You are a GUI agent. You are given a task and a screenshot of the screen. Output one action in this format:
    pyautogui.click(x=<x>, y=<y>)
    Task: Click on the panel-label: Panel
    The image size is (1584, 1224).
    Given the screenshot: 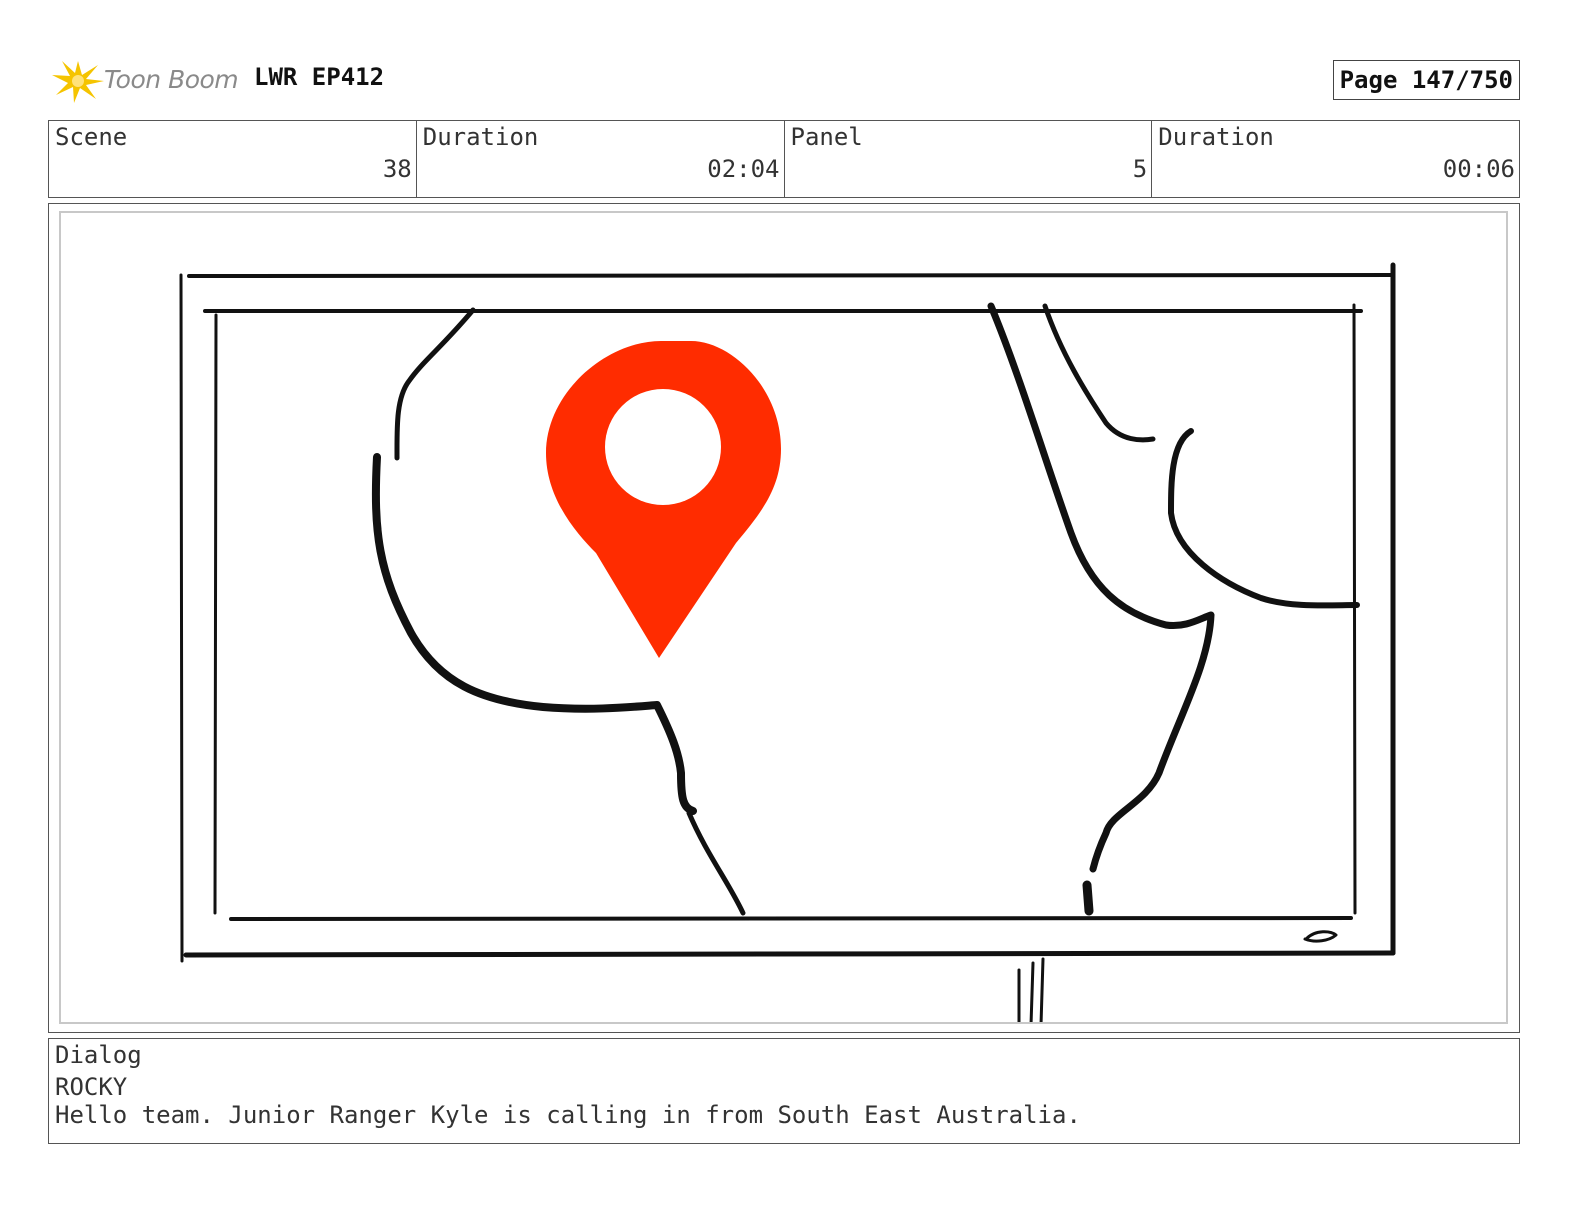 What is the action you would take?
    pyautogui.click(x=826, y=137)
    